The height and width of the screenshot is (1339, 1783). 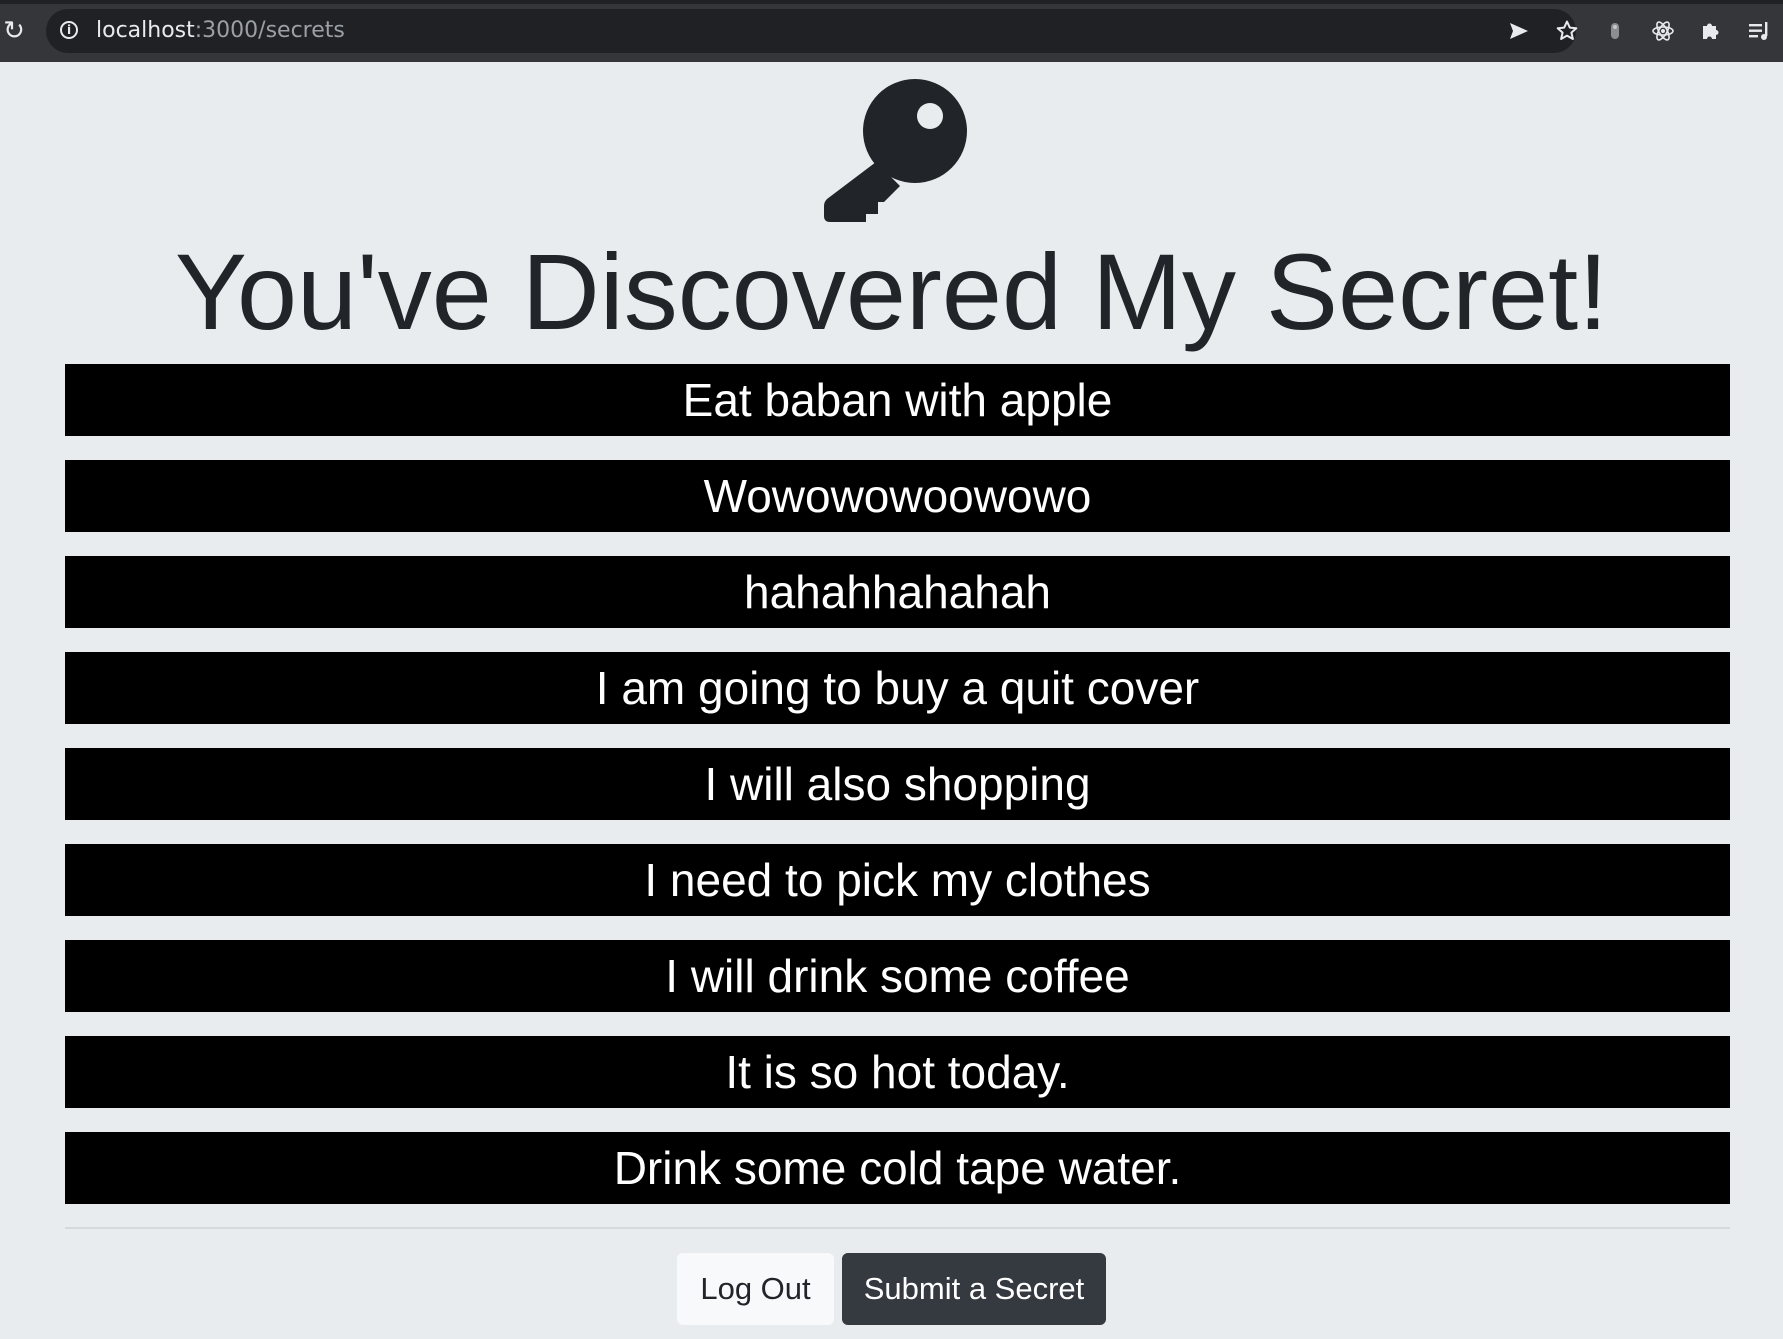 I want to click on url-host: localhost, so click(x=145, y=30).